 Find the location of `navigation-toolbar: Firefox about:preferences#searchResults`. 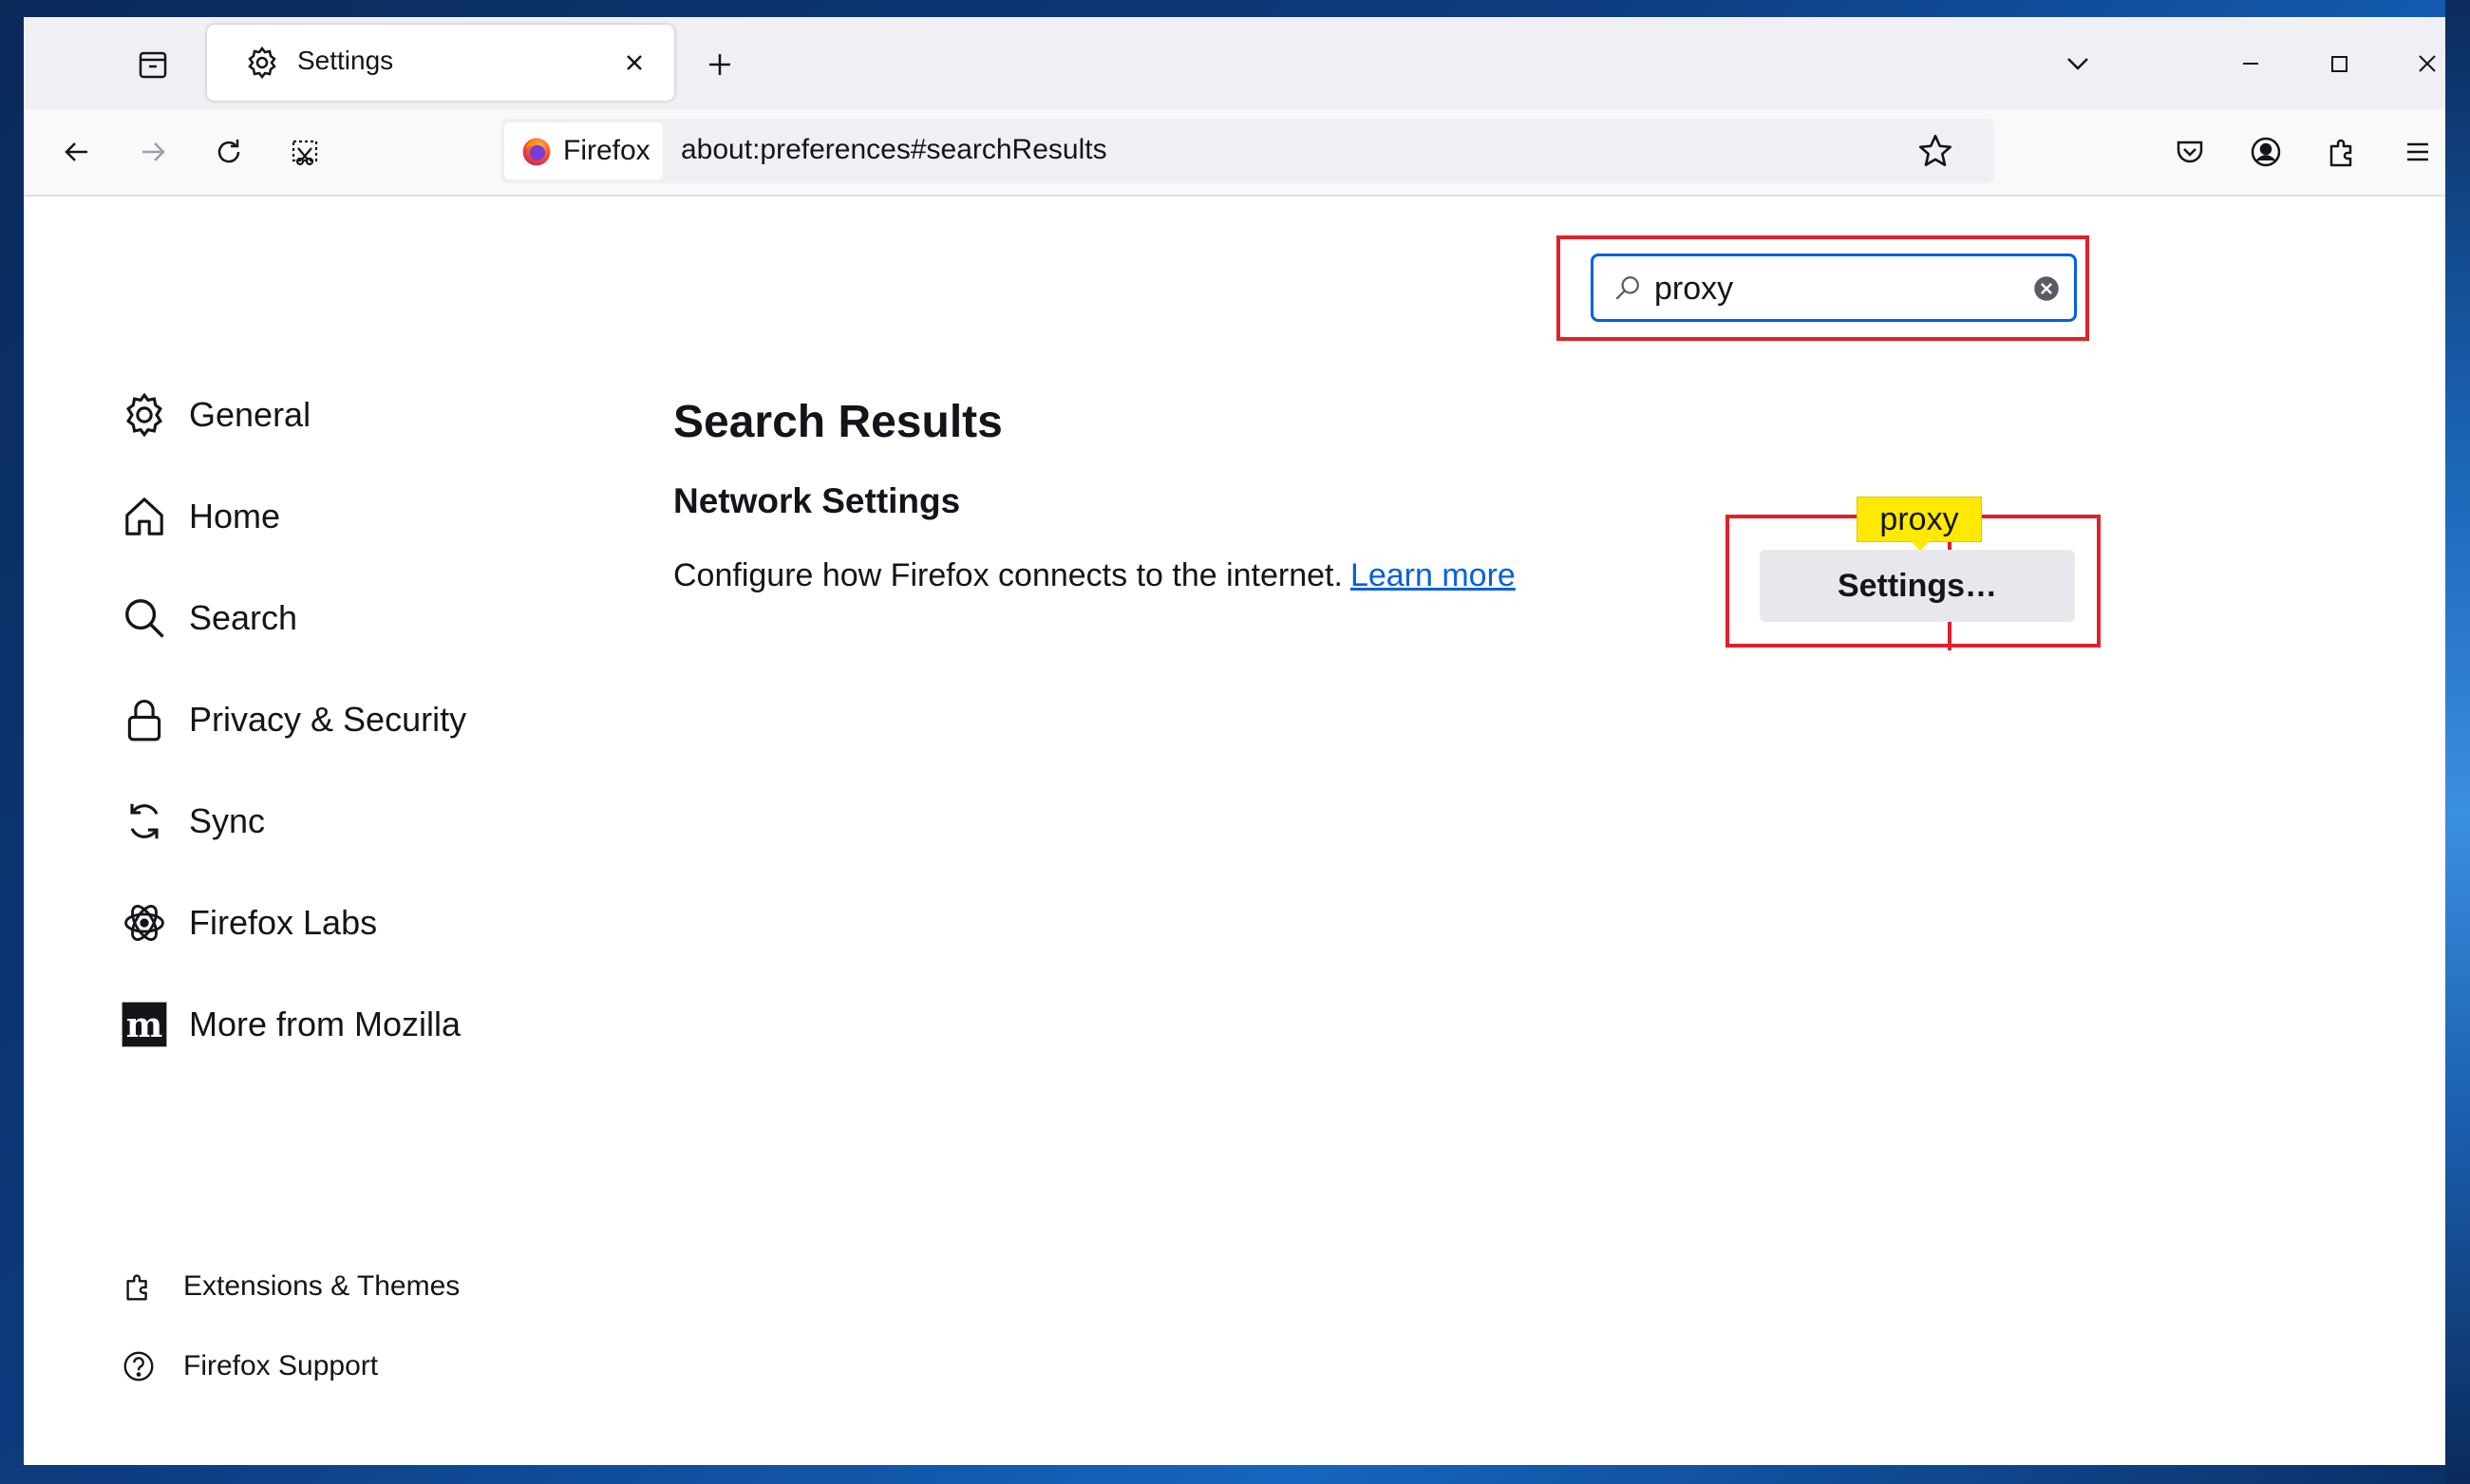

navigation-toolbar: Firefox about:preferences#searchResults is located at coordinates (1235, 153).